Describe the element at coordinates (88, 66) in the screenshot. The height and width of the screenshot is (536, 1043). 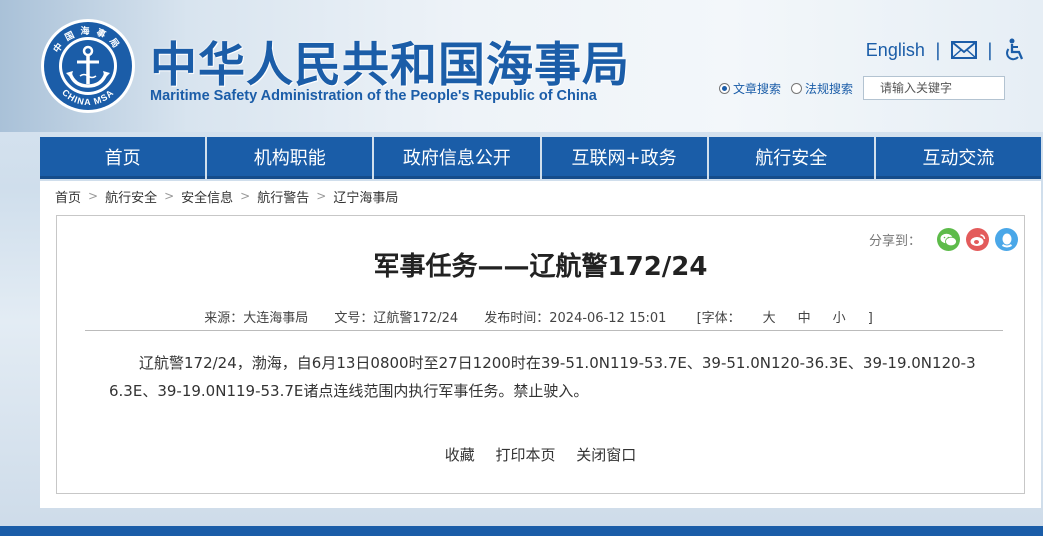
I see `msa-logo: 中国海事局 CHINA MSA` at that location.